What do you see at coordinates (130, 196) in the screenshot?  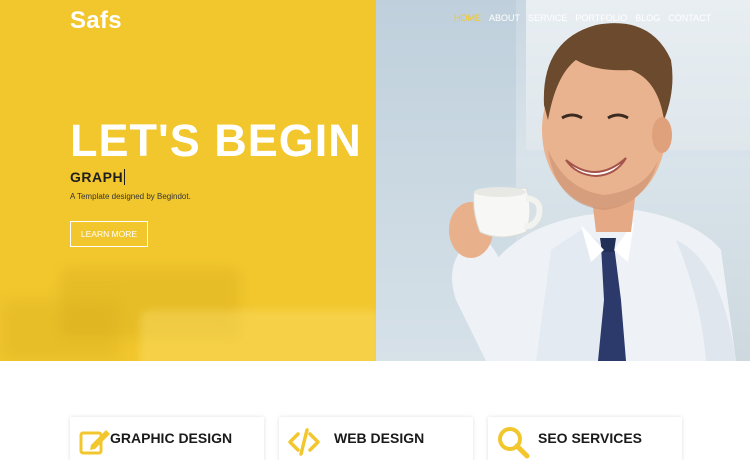 I see `template-credit: A Template designed by Begindot.` at bounding box center [130, 196].